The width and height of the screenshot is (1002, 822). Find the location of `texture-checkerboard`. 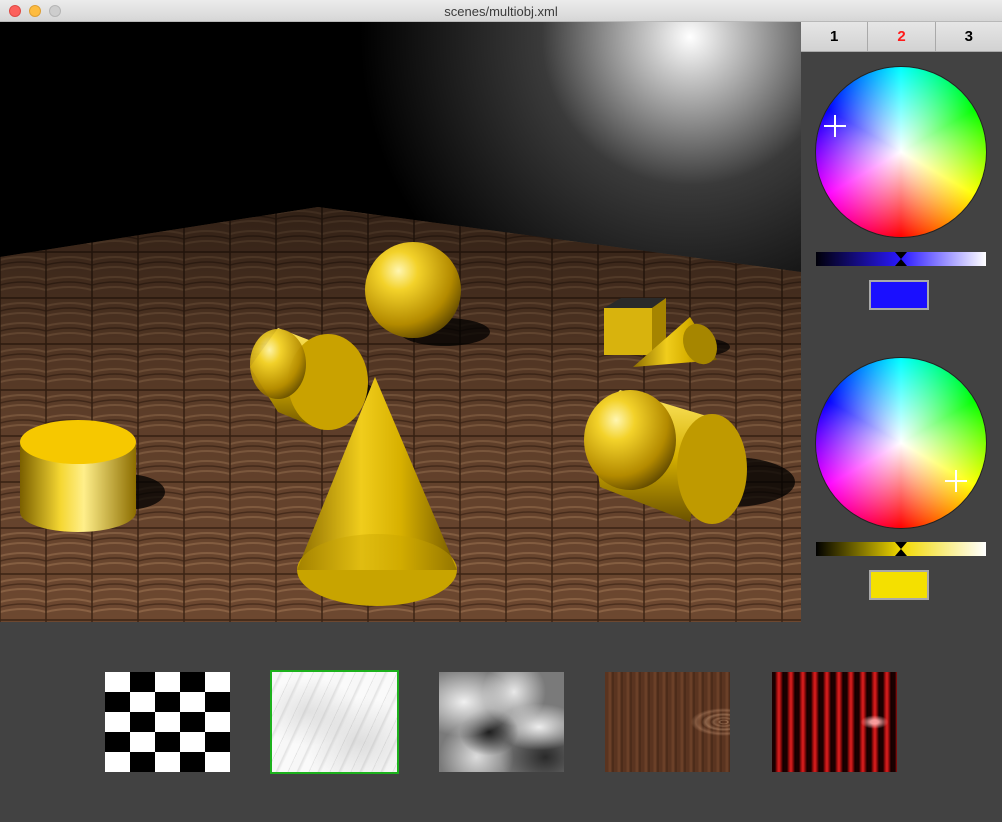

texture-checkerboard is located at coordinates (167, 722).